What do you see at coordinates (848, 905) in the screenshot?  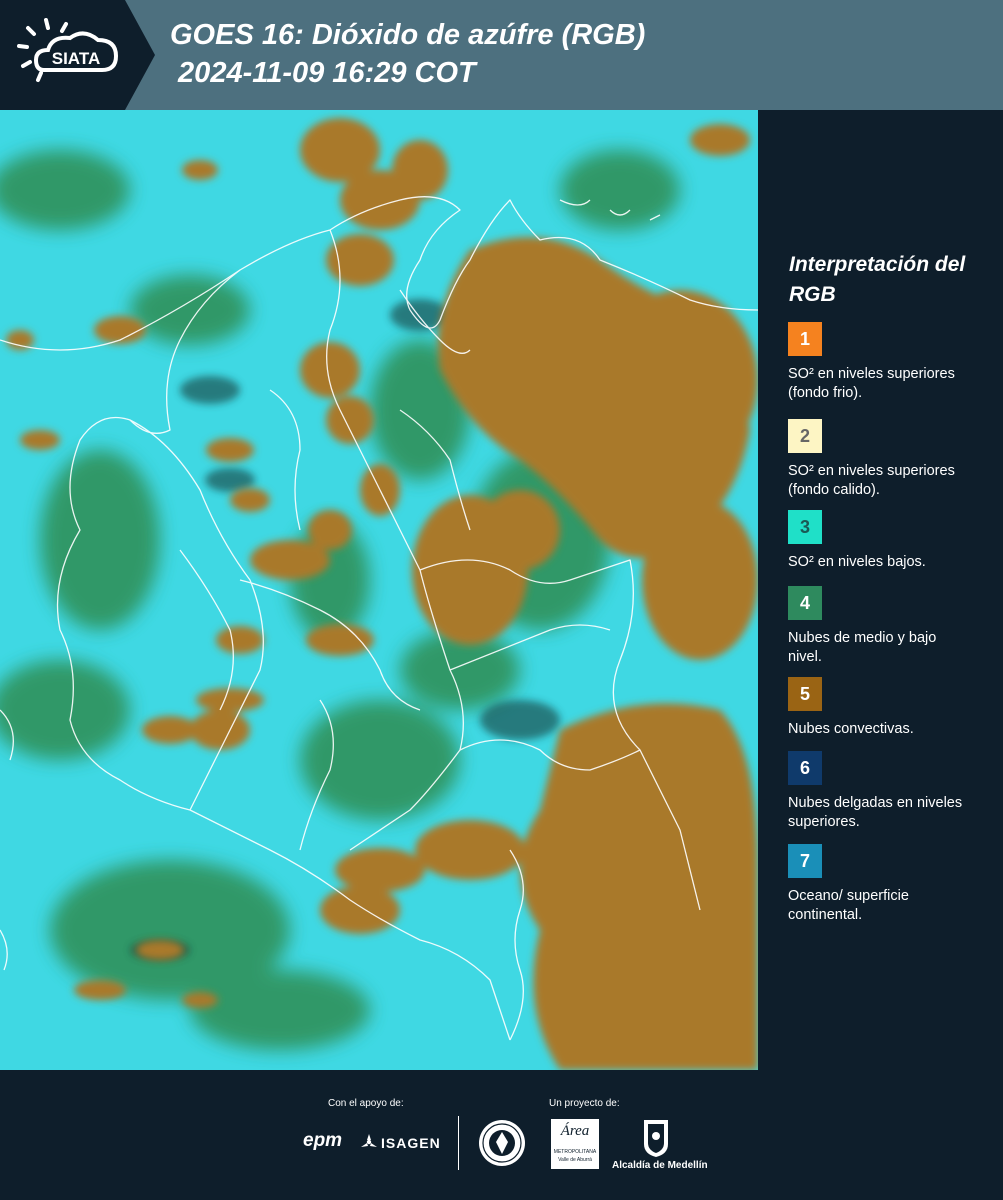 I see `legend-text-7: Oceano/ superficie continental.` at bounding box center [848, 905].